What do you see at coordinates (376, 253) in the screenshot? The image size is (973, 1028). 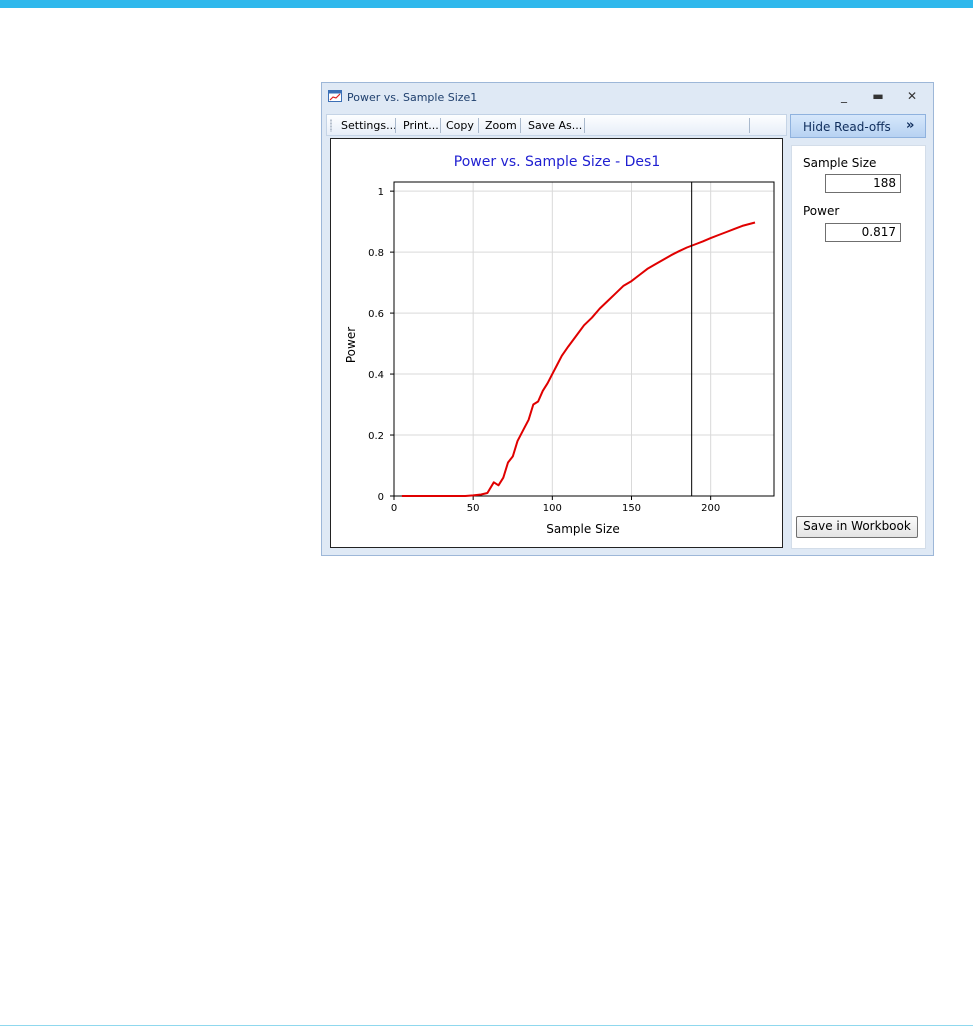 I see `y-tick-label: 0.8` at bounding box center [376, 253].